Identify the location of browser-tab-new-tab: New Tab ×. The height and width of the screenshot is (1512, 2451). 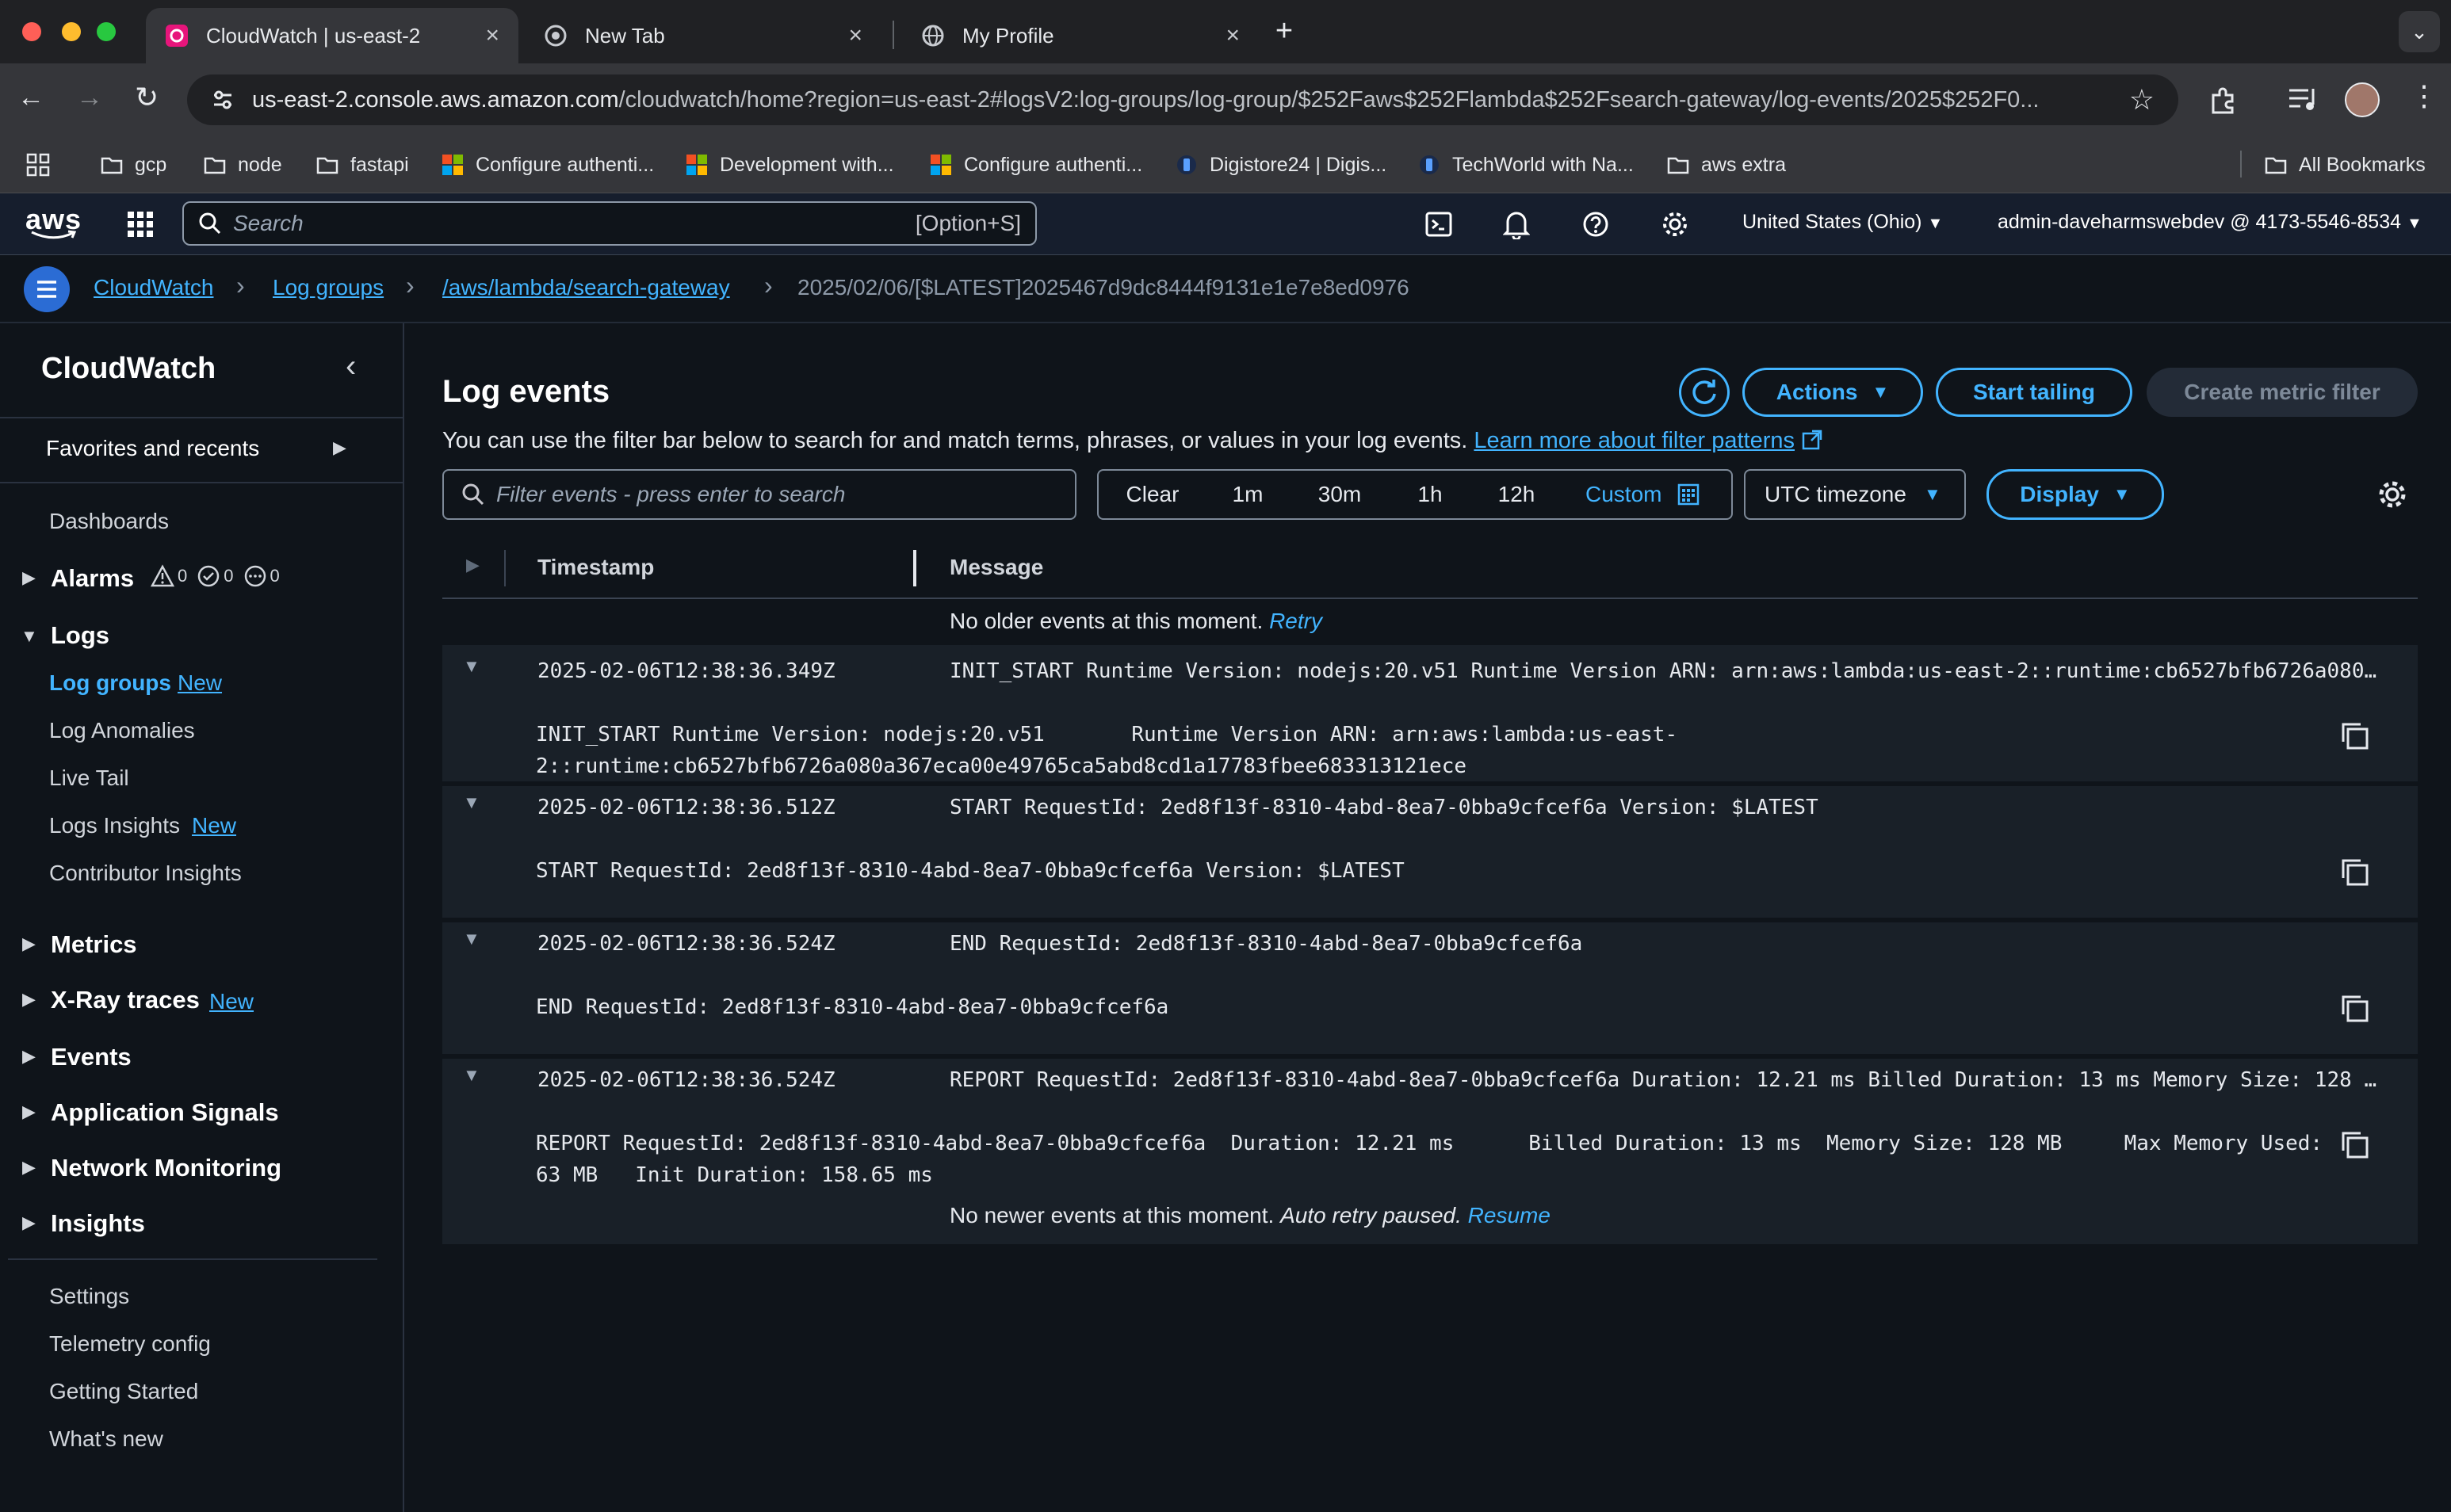
(703, 35).